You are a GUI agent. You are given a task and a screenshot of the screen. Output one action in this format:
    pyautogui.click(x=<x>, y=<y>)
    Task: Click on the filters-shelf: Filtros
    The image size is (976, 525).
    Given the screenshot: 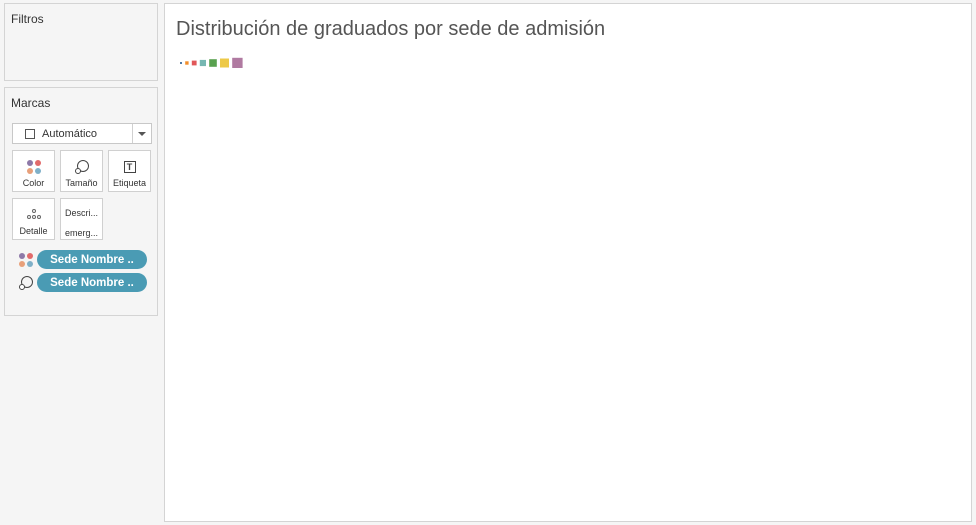 What is the action you would take?
    pyautogui.click(x=81, y=42)
    